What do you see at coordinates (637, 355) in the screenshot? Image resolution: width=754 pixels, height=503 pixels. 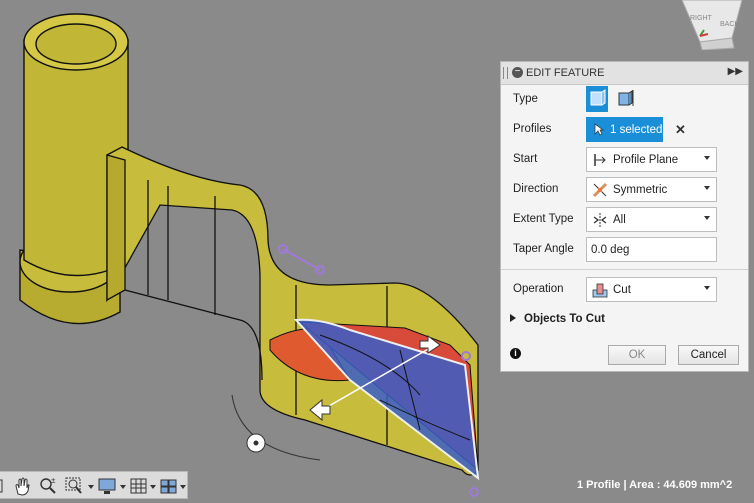 I see `ok-button: OK` at bounding box center [637, 355].